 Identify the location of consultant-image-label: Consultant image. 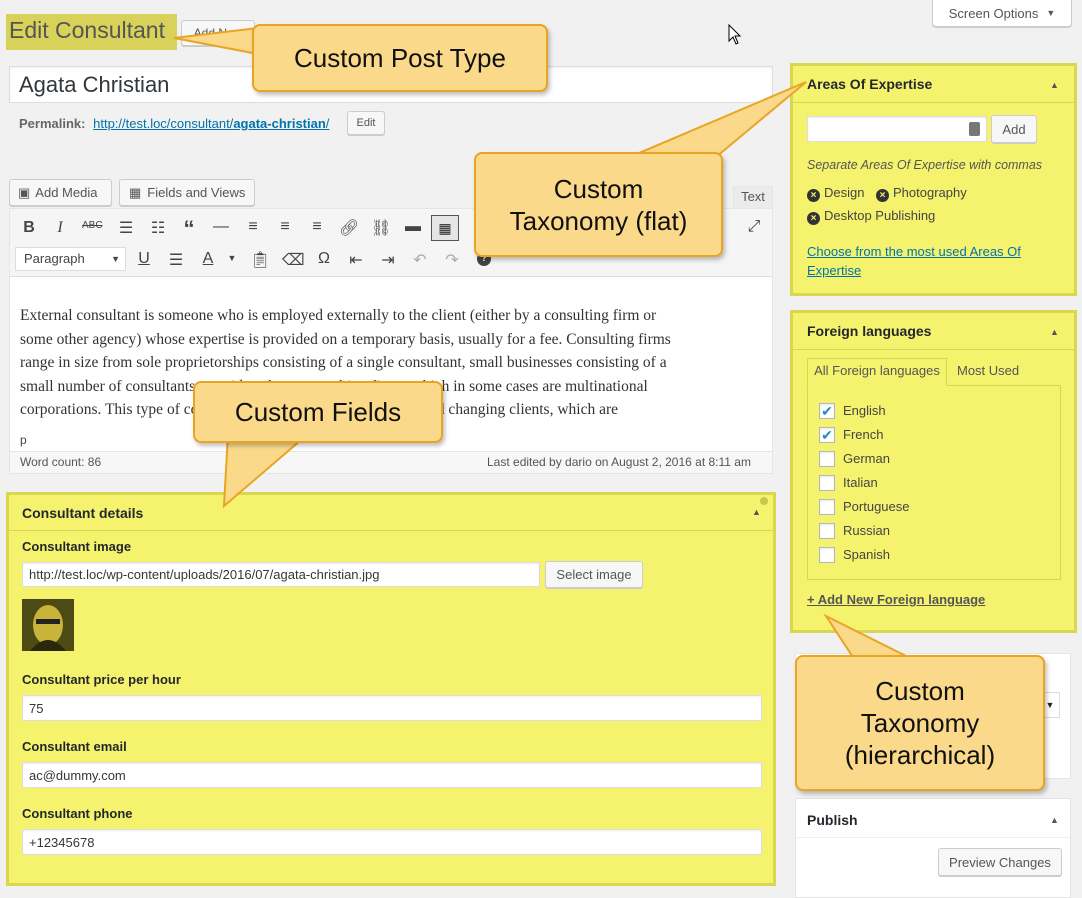
(77, 546).